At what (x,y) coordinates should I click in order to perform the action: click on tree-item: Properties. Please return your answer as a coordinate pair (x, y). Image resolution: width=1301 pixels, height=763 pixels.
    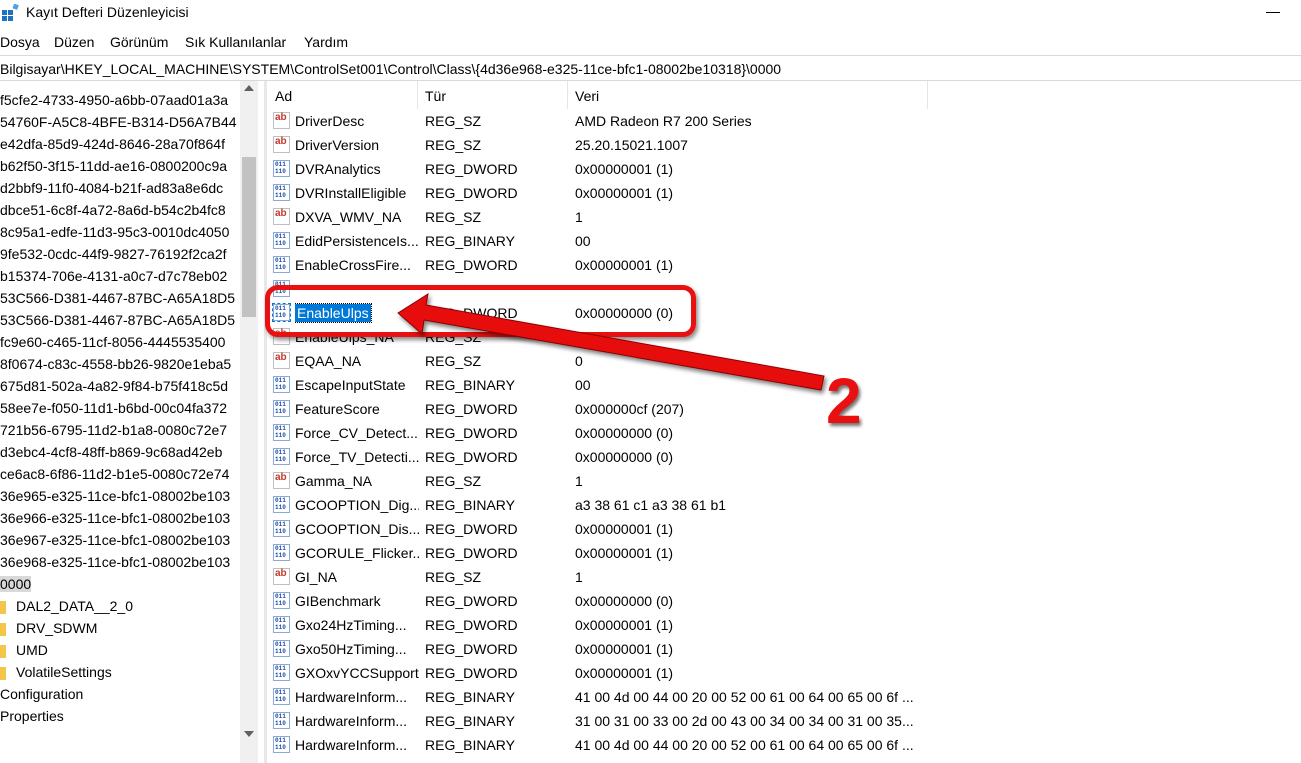
    Looking at the image, I should click on (32, 716).